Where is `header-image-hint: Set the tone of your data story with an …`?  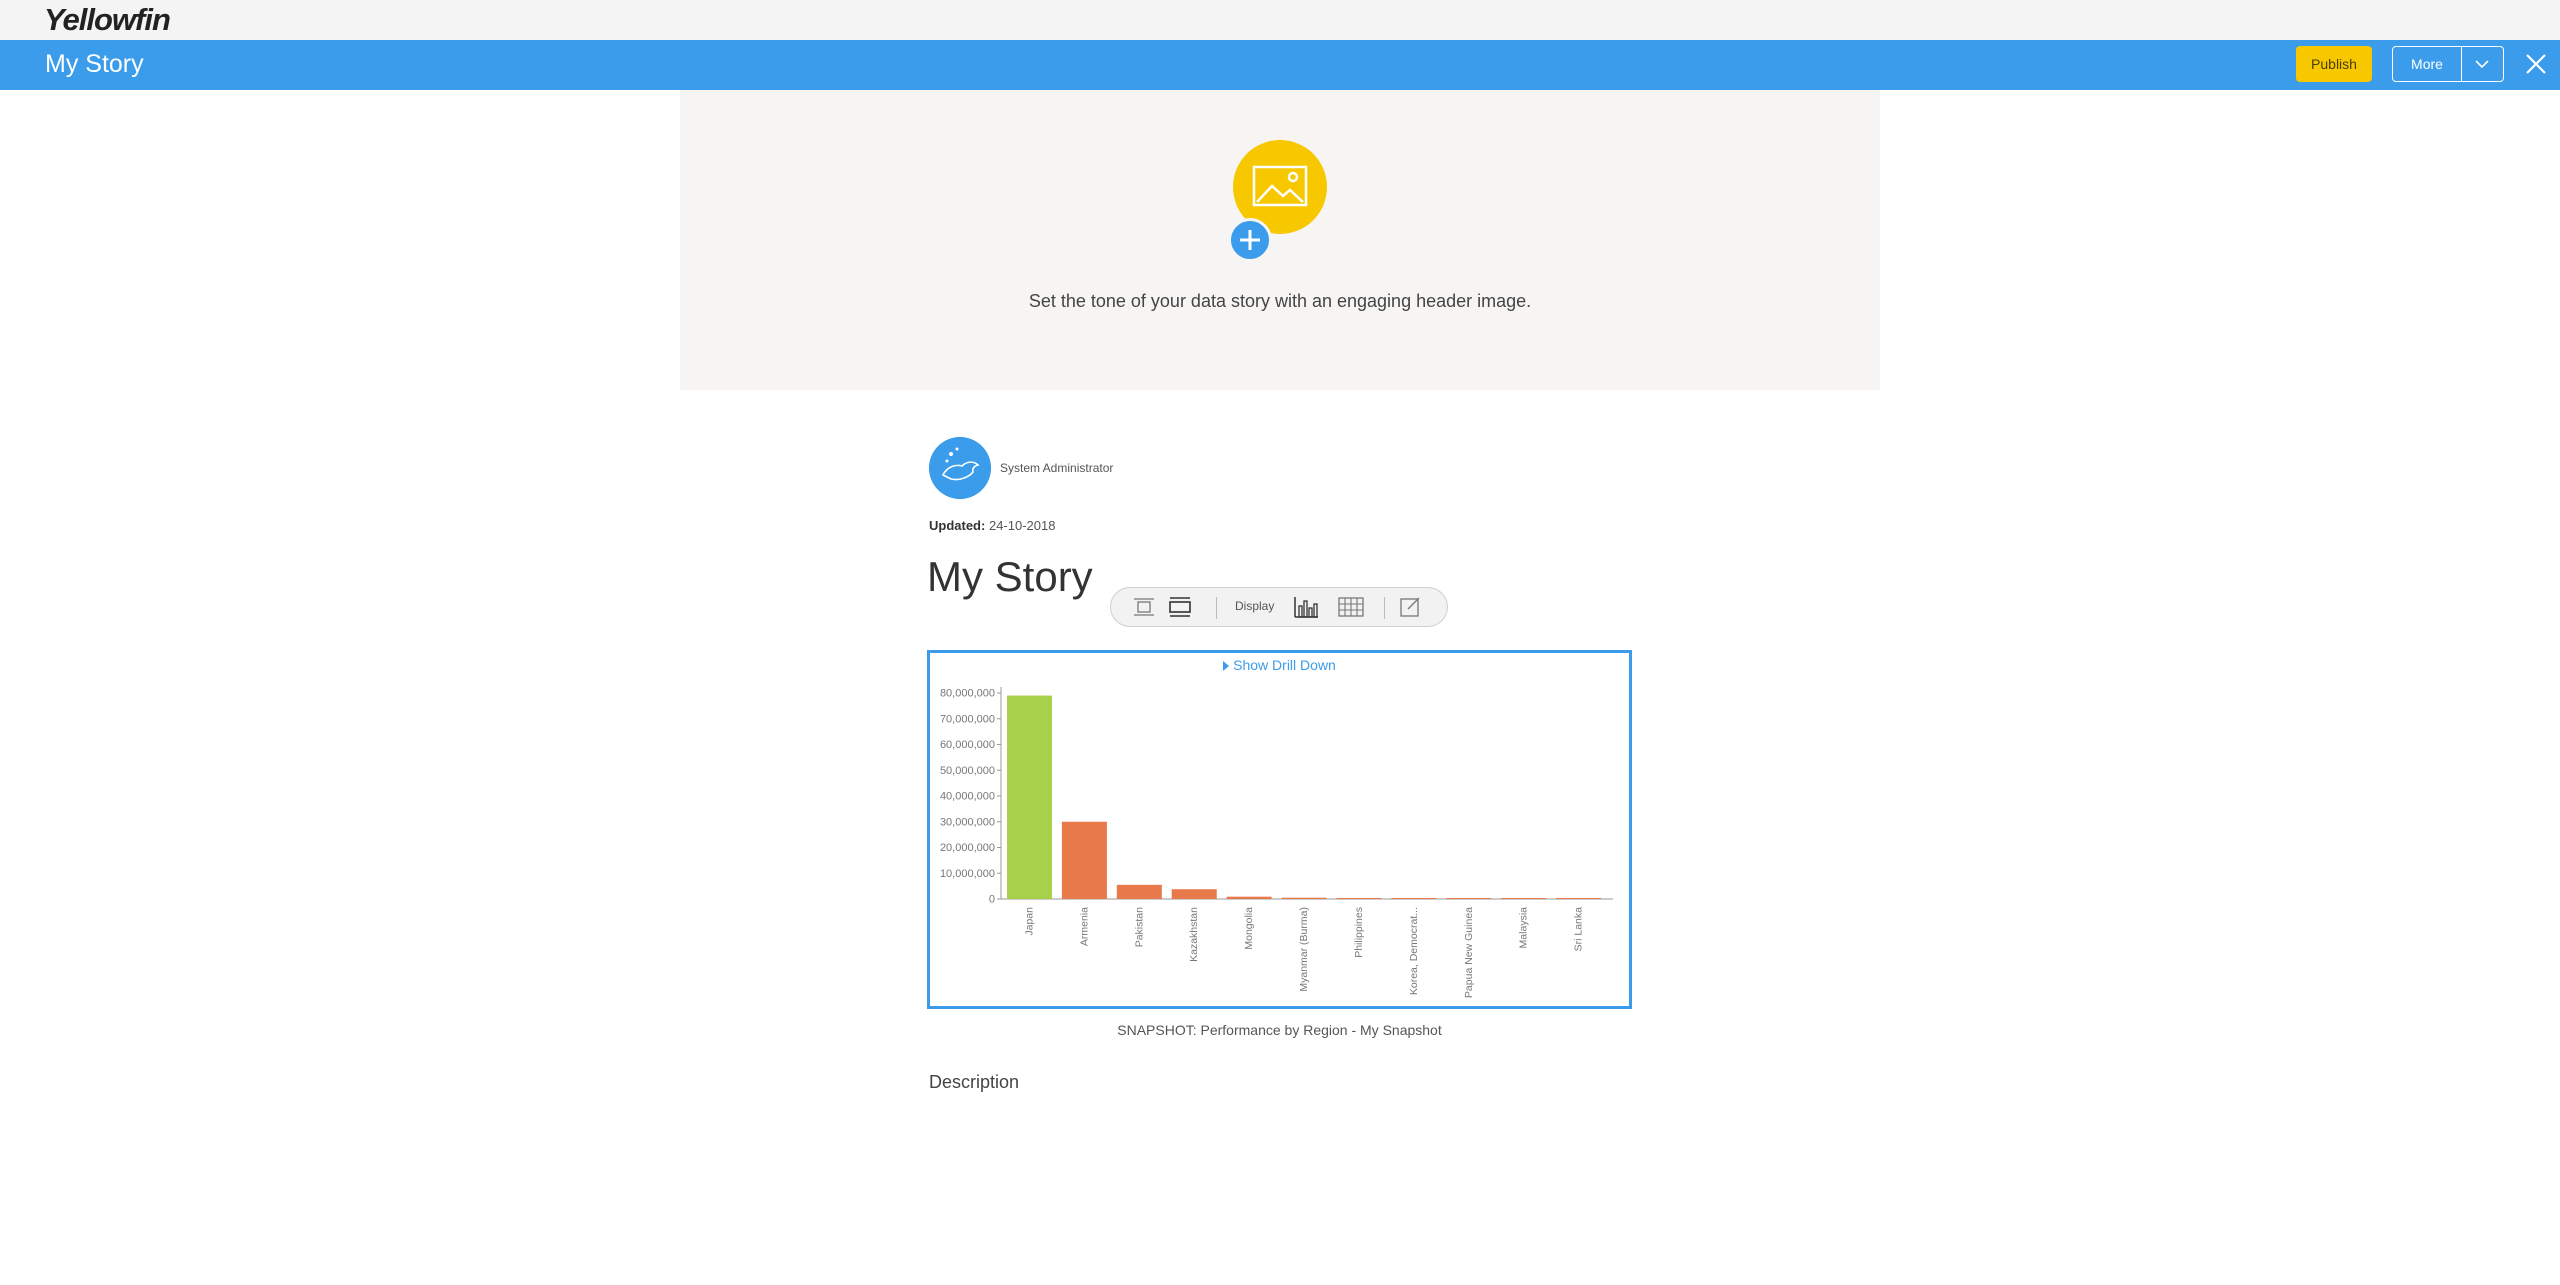
header-image-hint: Set the tone of your data story with an … is located at coordinates (1280, 301).